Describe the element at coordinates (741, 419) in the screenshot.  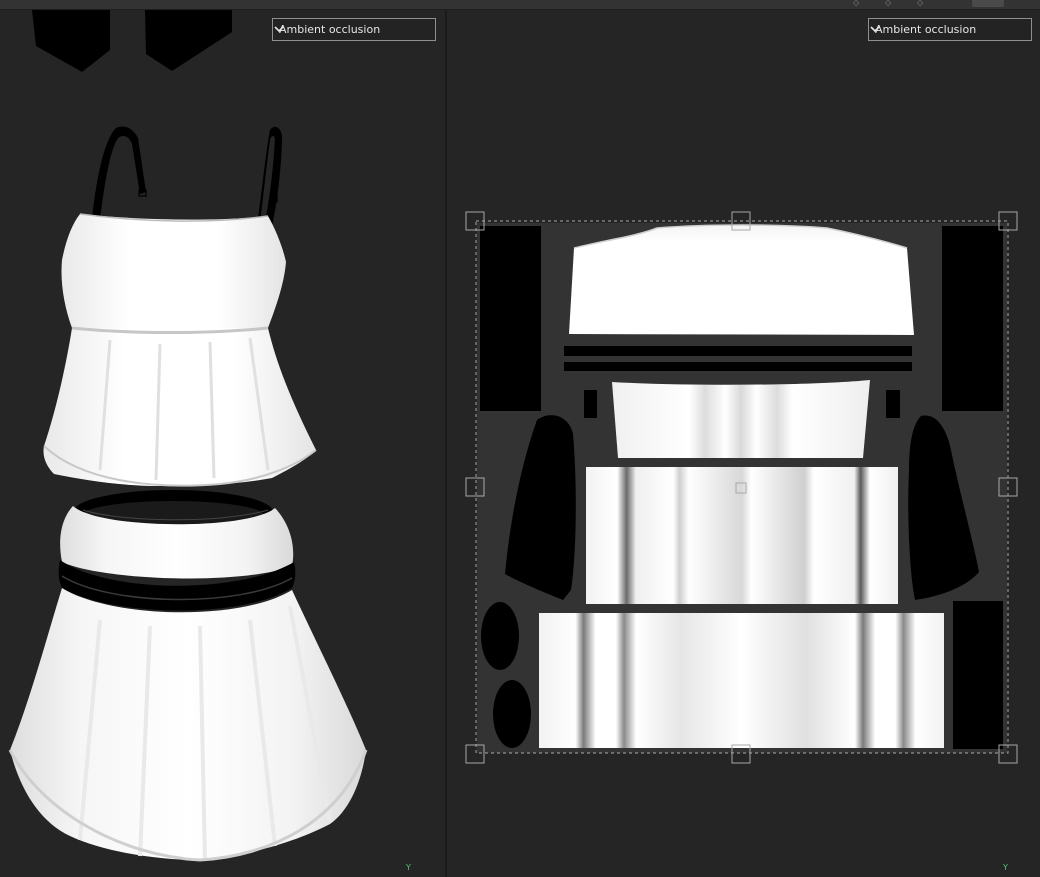
I see `uv-island-waistband` at that location.